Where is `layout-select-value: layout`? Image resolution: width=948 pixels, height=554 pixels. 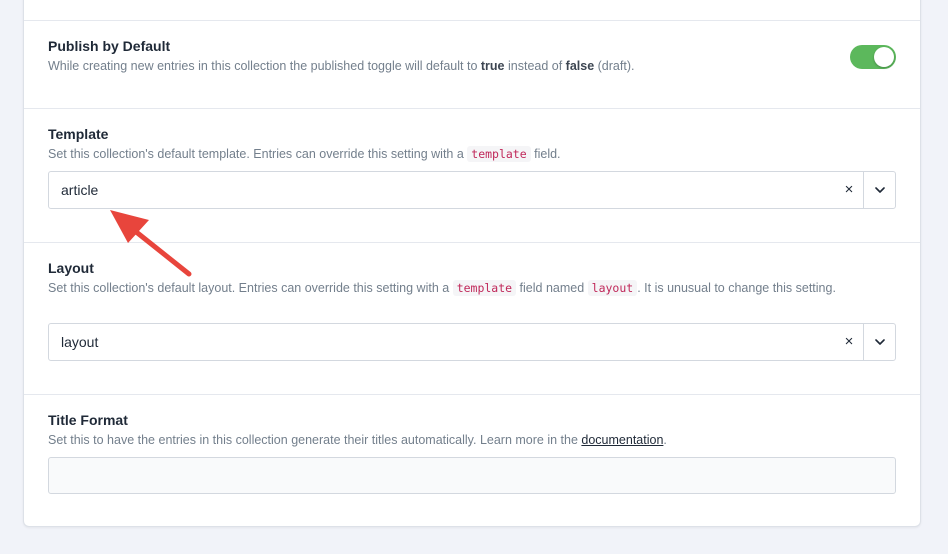 layout-select-value: layout is located at coordinates (80, 342).